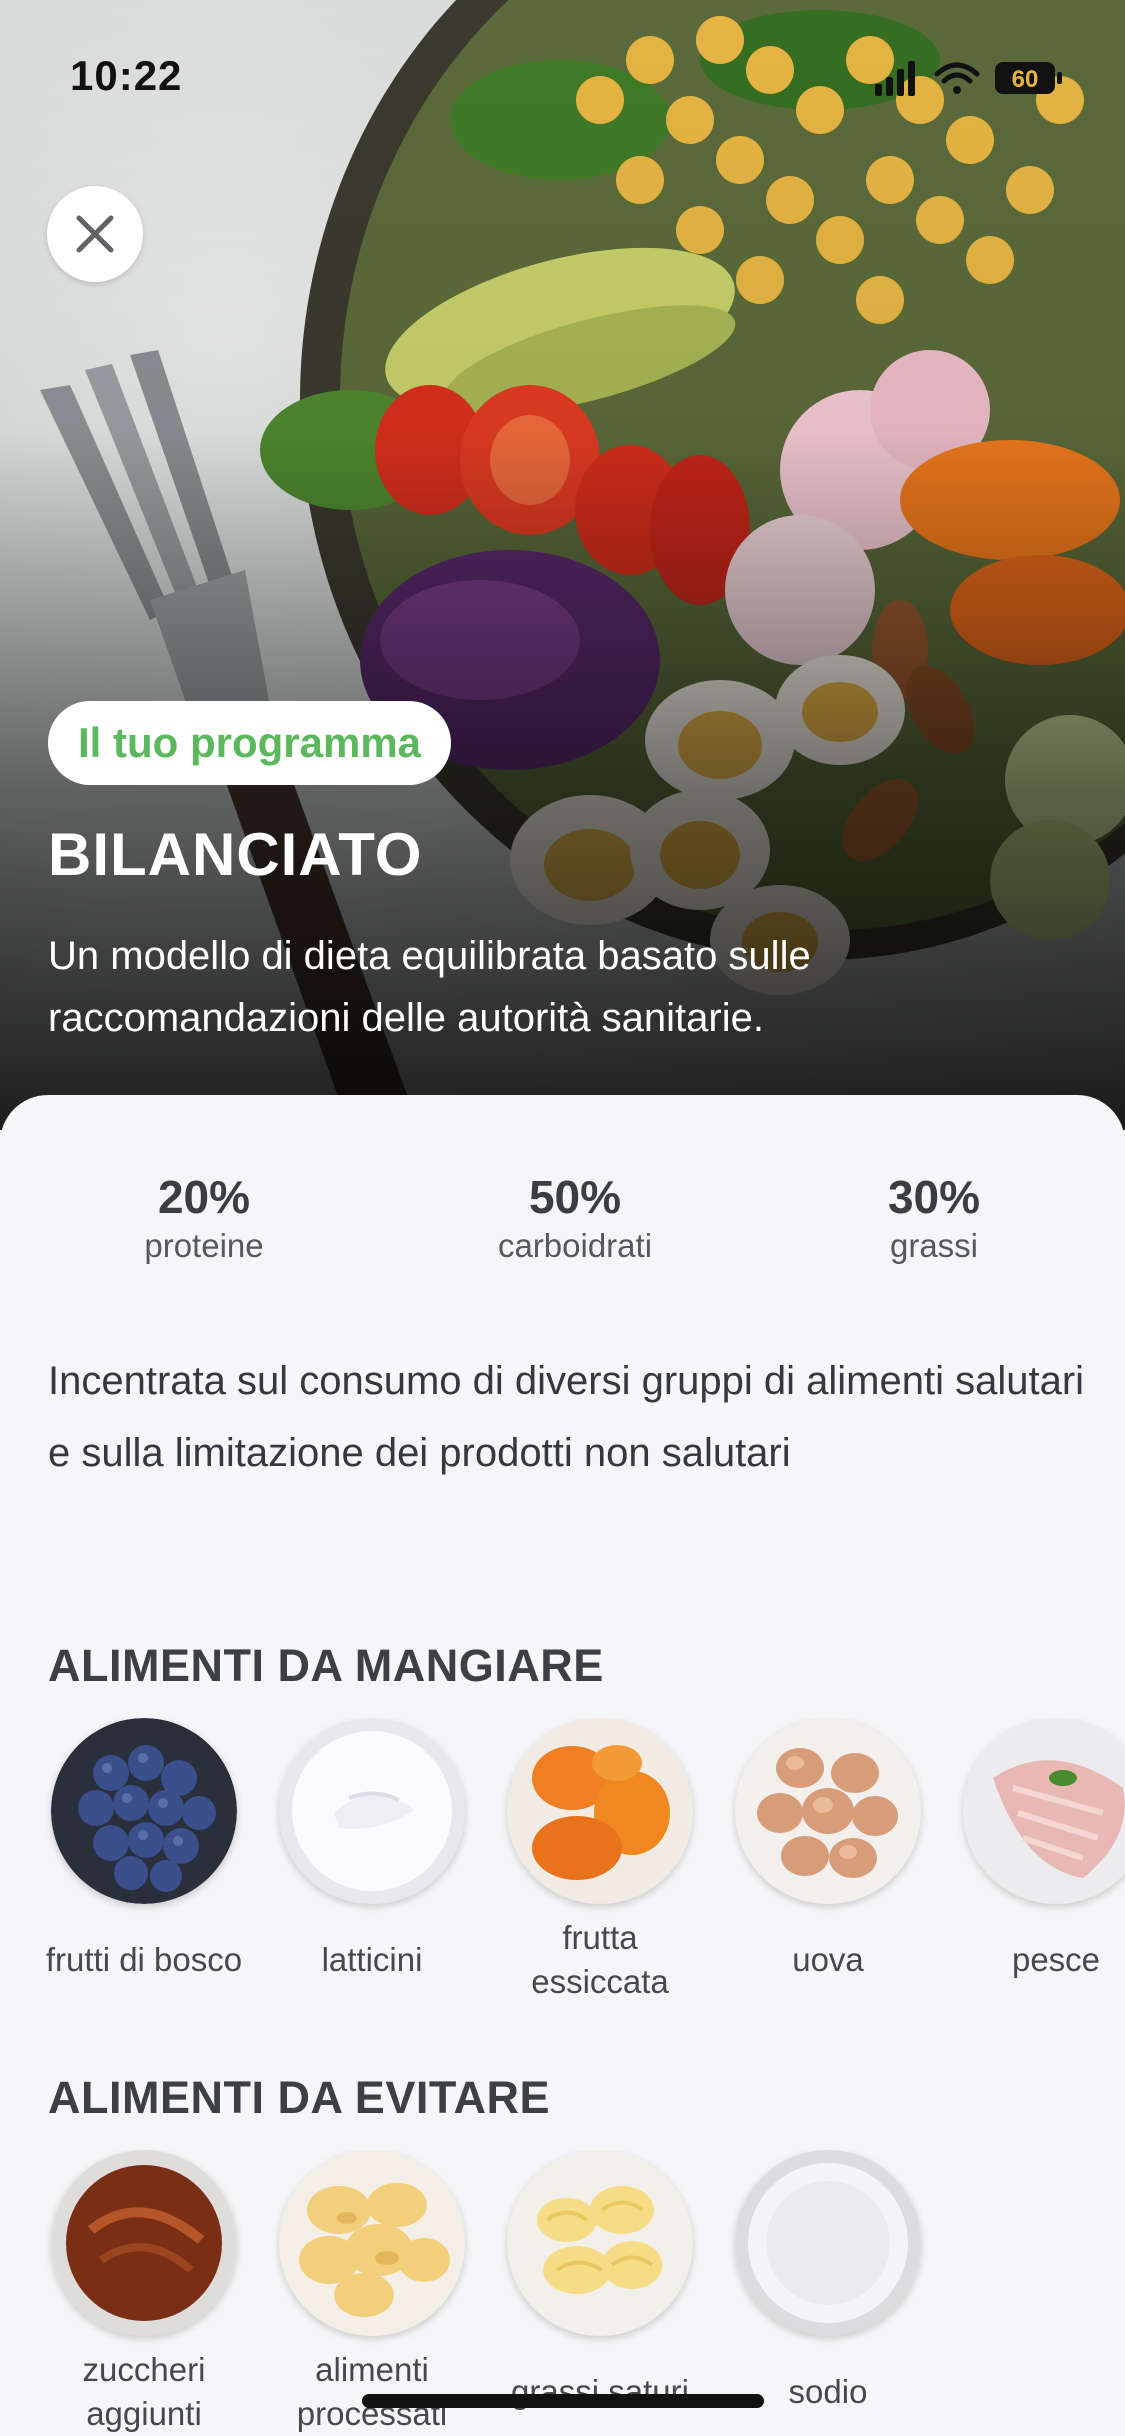 The height and width of the screenshot is (2436, 1125). I want to click on food-item-dairy: latticini, so click(372, 1861).